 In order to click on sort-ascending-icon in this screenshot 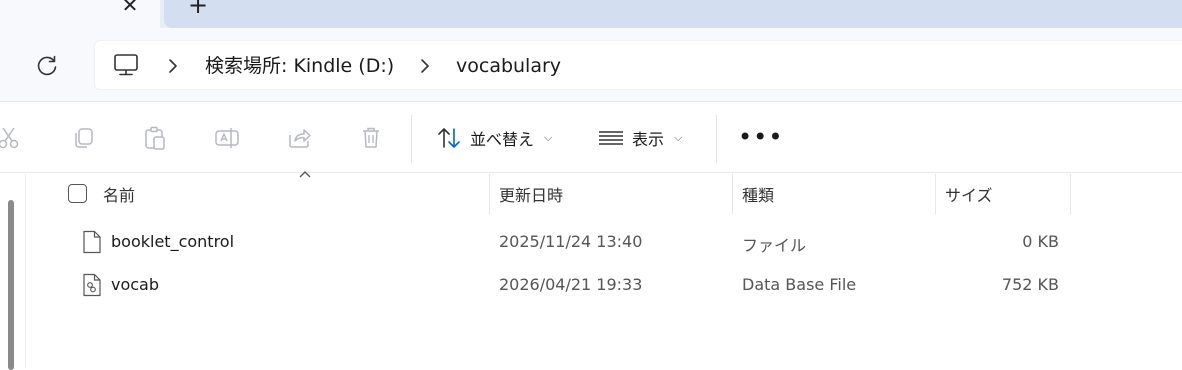, I will do `click(305, 174)`.